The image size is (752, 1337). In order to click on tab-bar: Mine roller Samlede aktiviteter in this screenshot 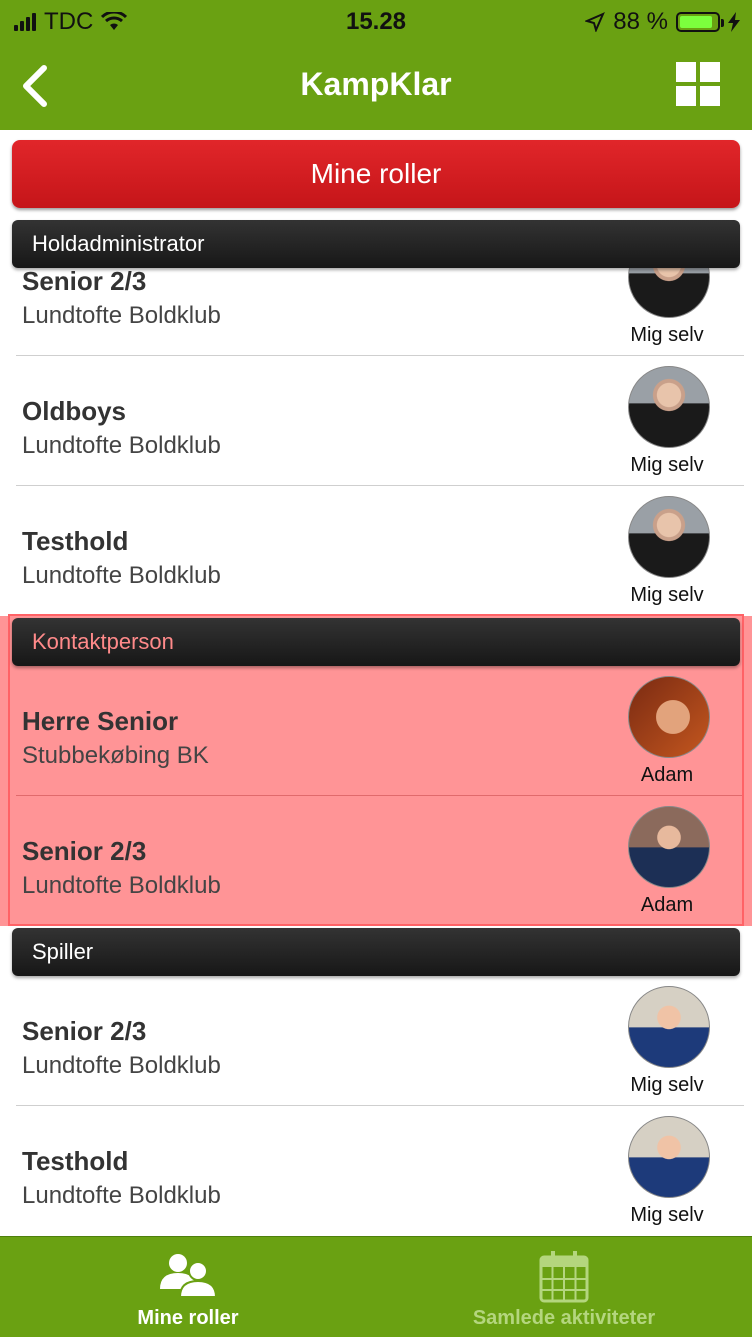, I will do `click(376, 1286)`.